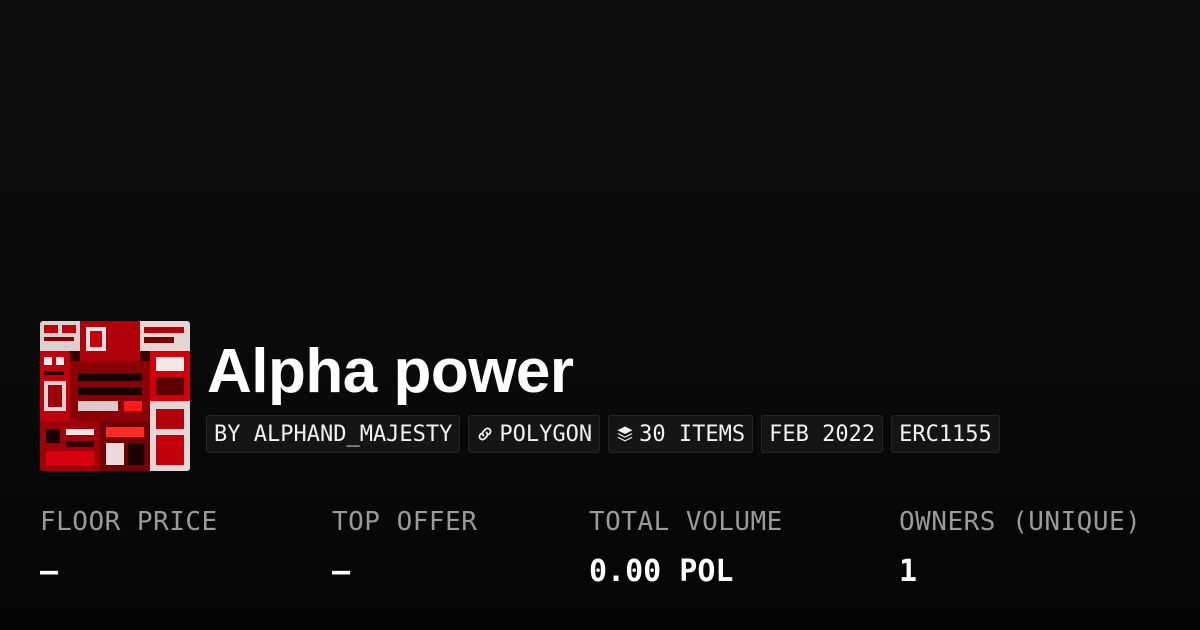 This screenshot has height=630, width=1200. I want to click on stat-floor-price: FLOOR PRICE —, so click(129, 547).